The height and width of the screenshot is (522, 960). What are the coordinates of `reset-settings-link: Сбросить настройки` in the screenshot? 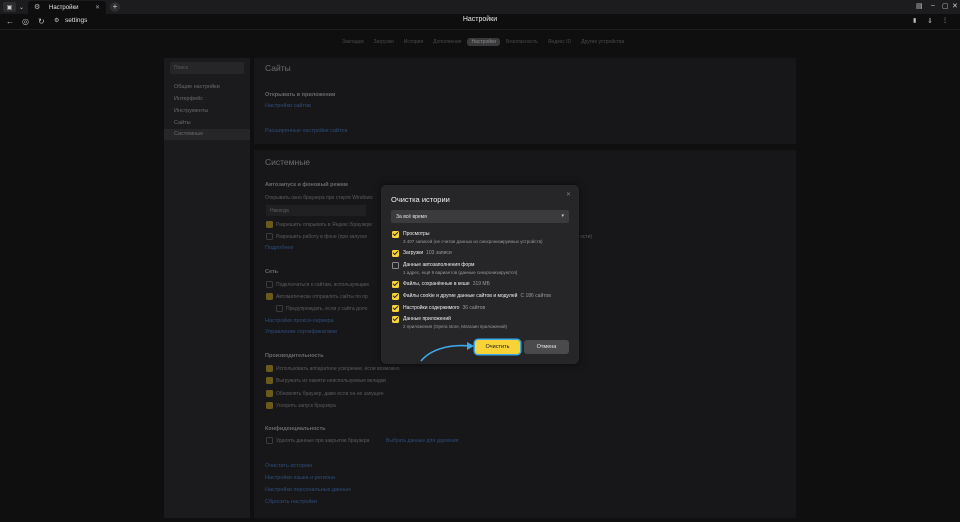 It's located at (291, 502).